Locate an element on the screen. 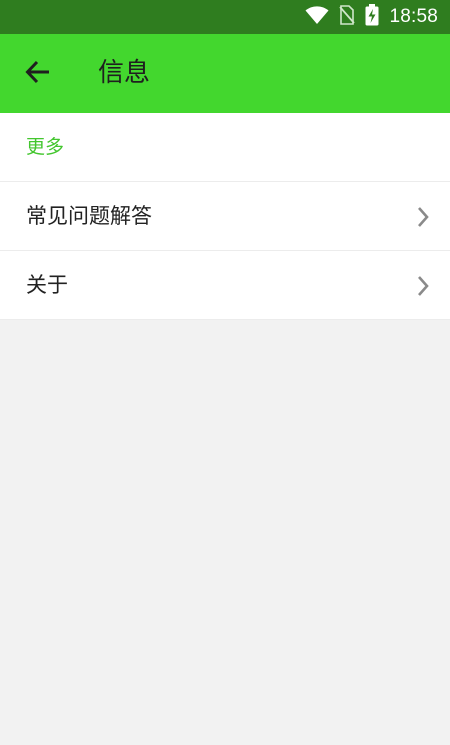 The height and width of the screenshot is (745, 450). status-icons: 18:58 is located at coordinates (371, 17).